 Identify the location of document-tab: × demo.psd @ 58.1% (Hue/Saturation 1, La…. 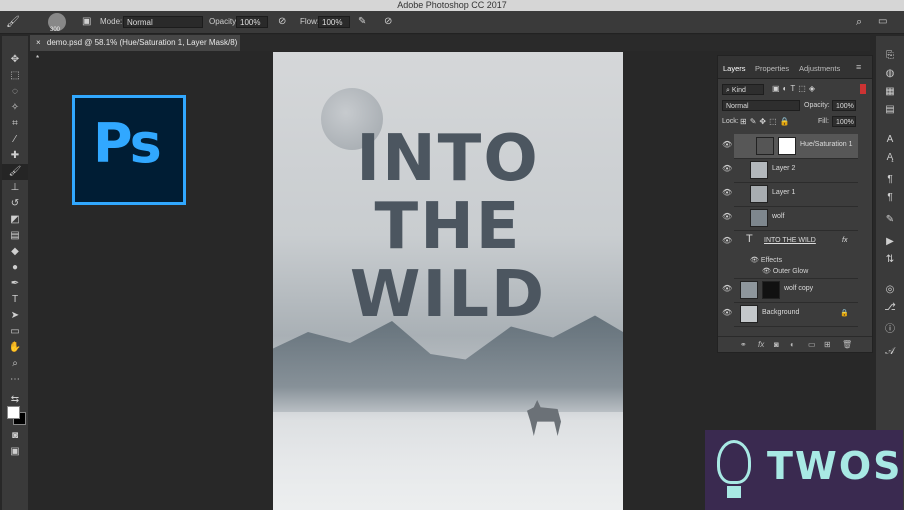
(135, 49).